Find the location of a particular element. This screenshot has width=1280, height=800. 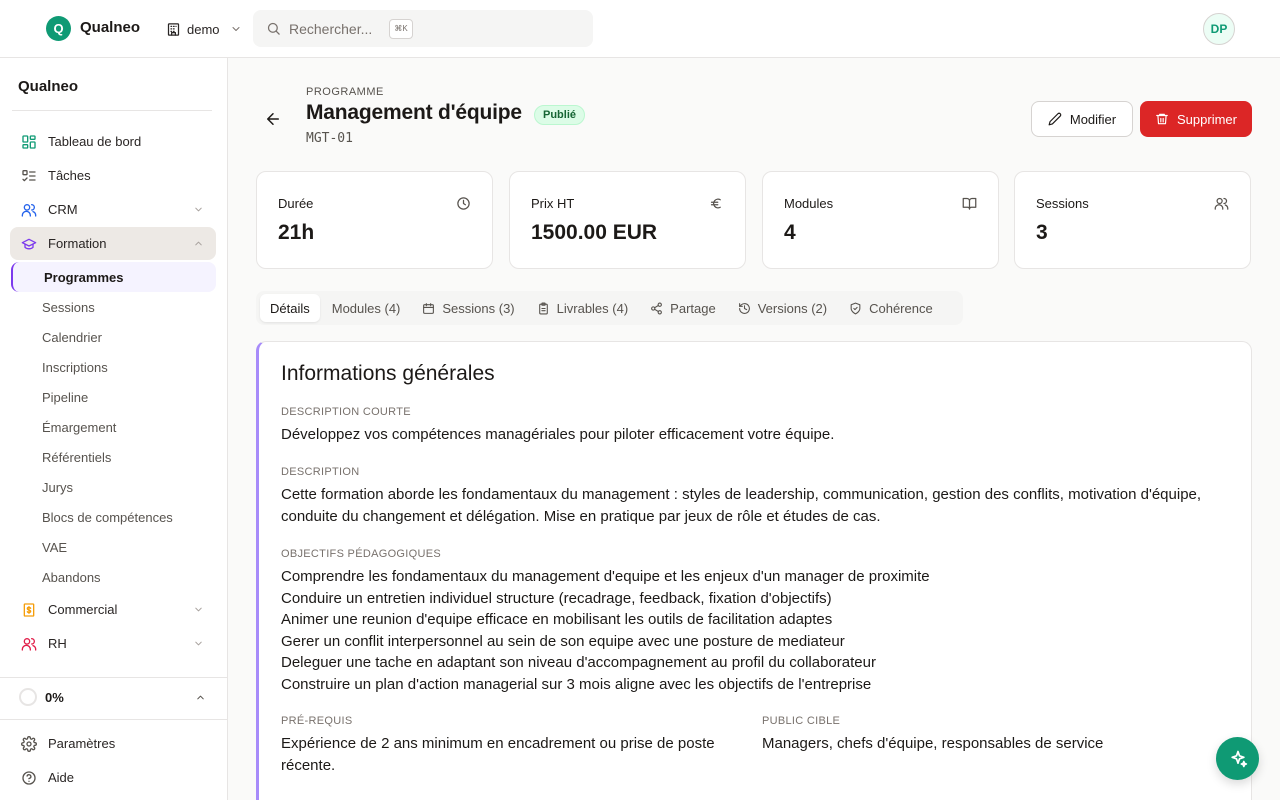

sparkles-icon is located at coordinates (1238, 758).